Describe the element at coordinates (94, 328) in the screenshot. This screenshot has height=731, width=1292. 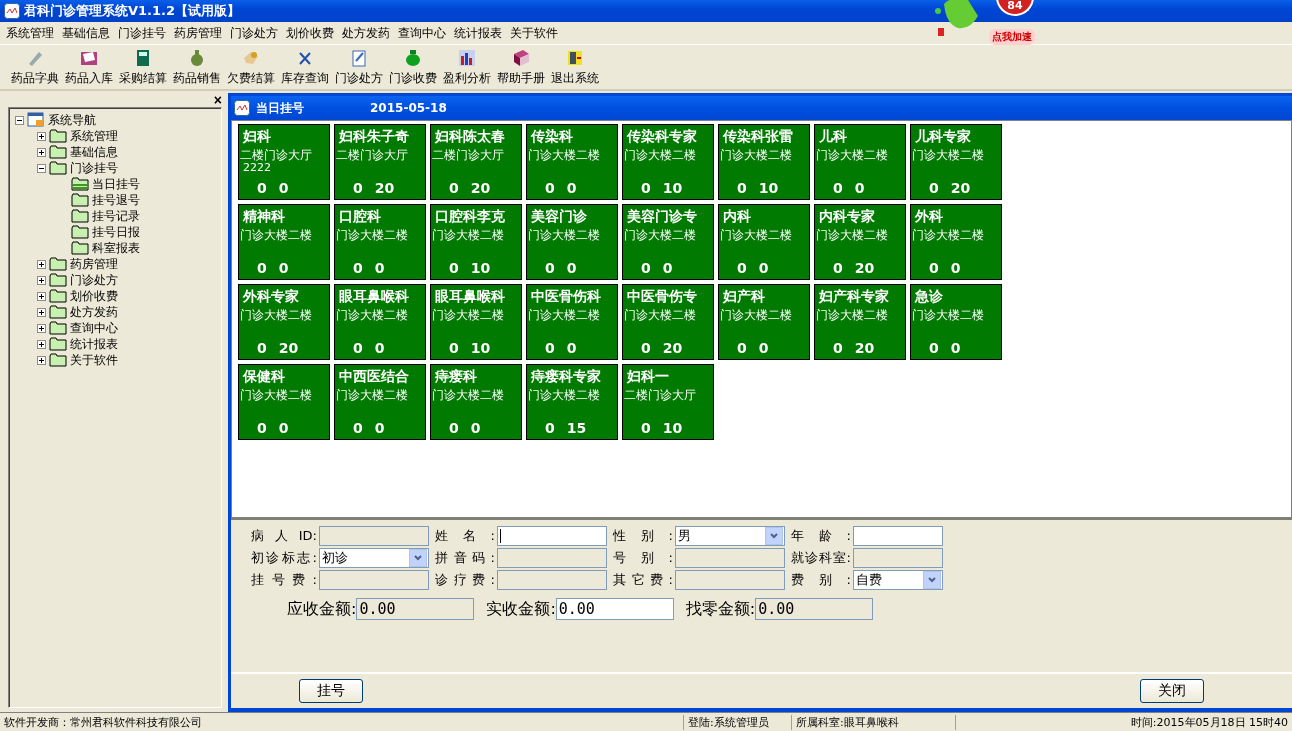
I see `tree-item: 查询中心` at that location.